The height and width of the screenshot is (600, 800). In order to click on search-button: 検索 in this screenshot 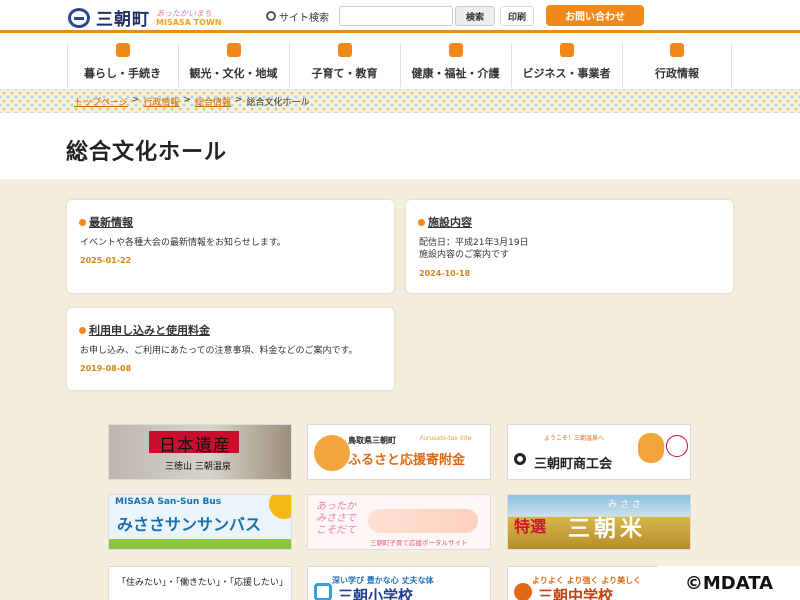, I will do `click(475, 16)`.